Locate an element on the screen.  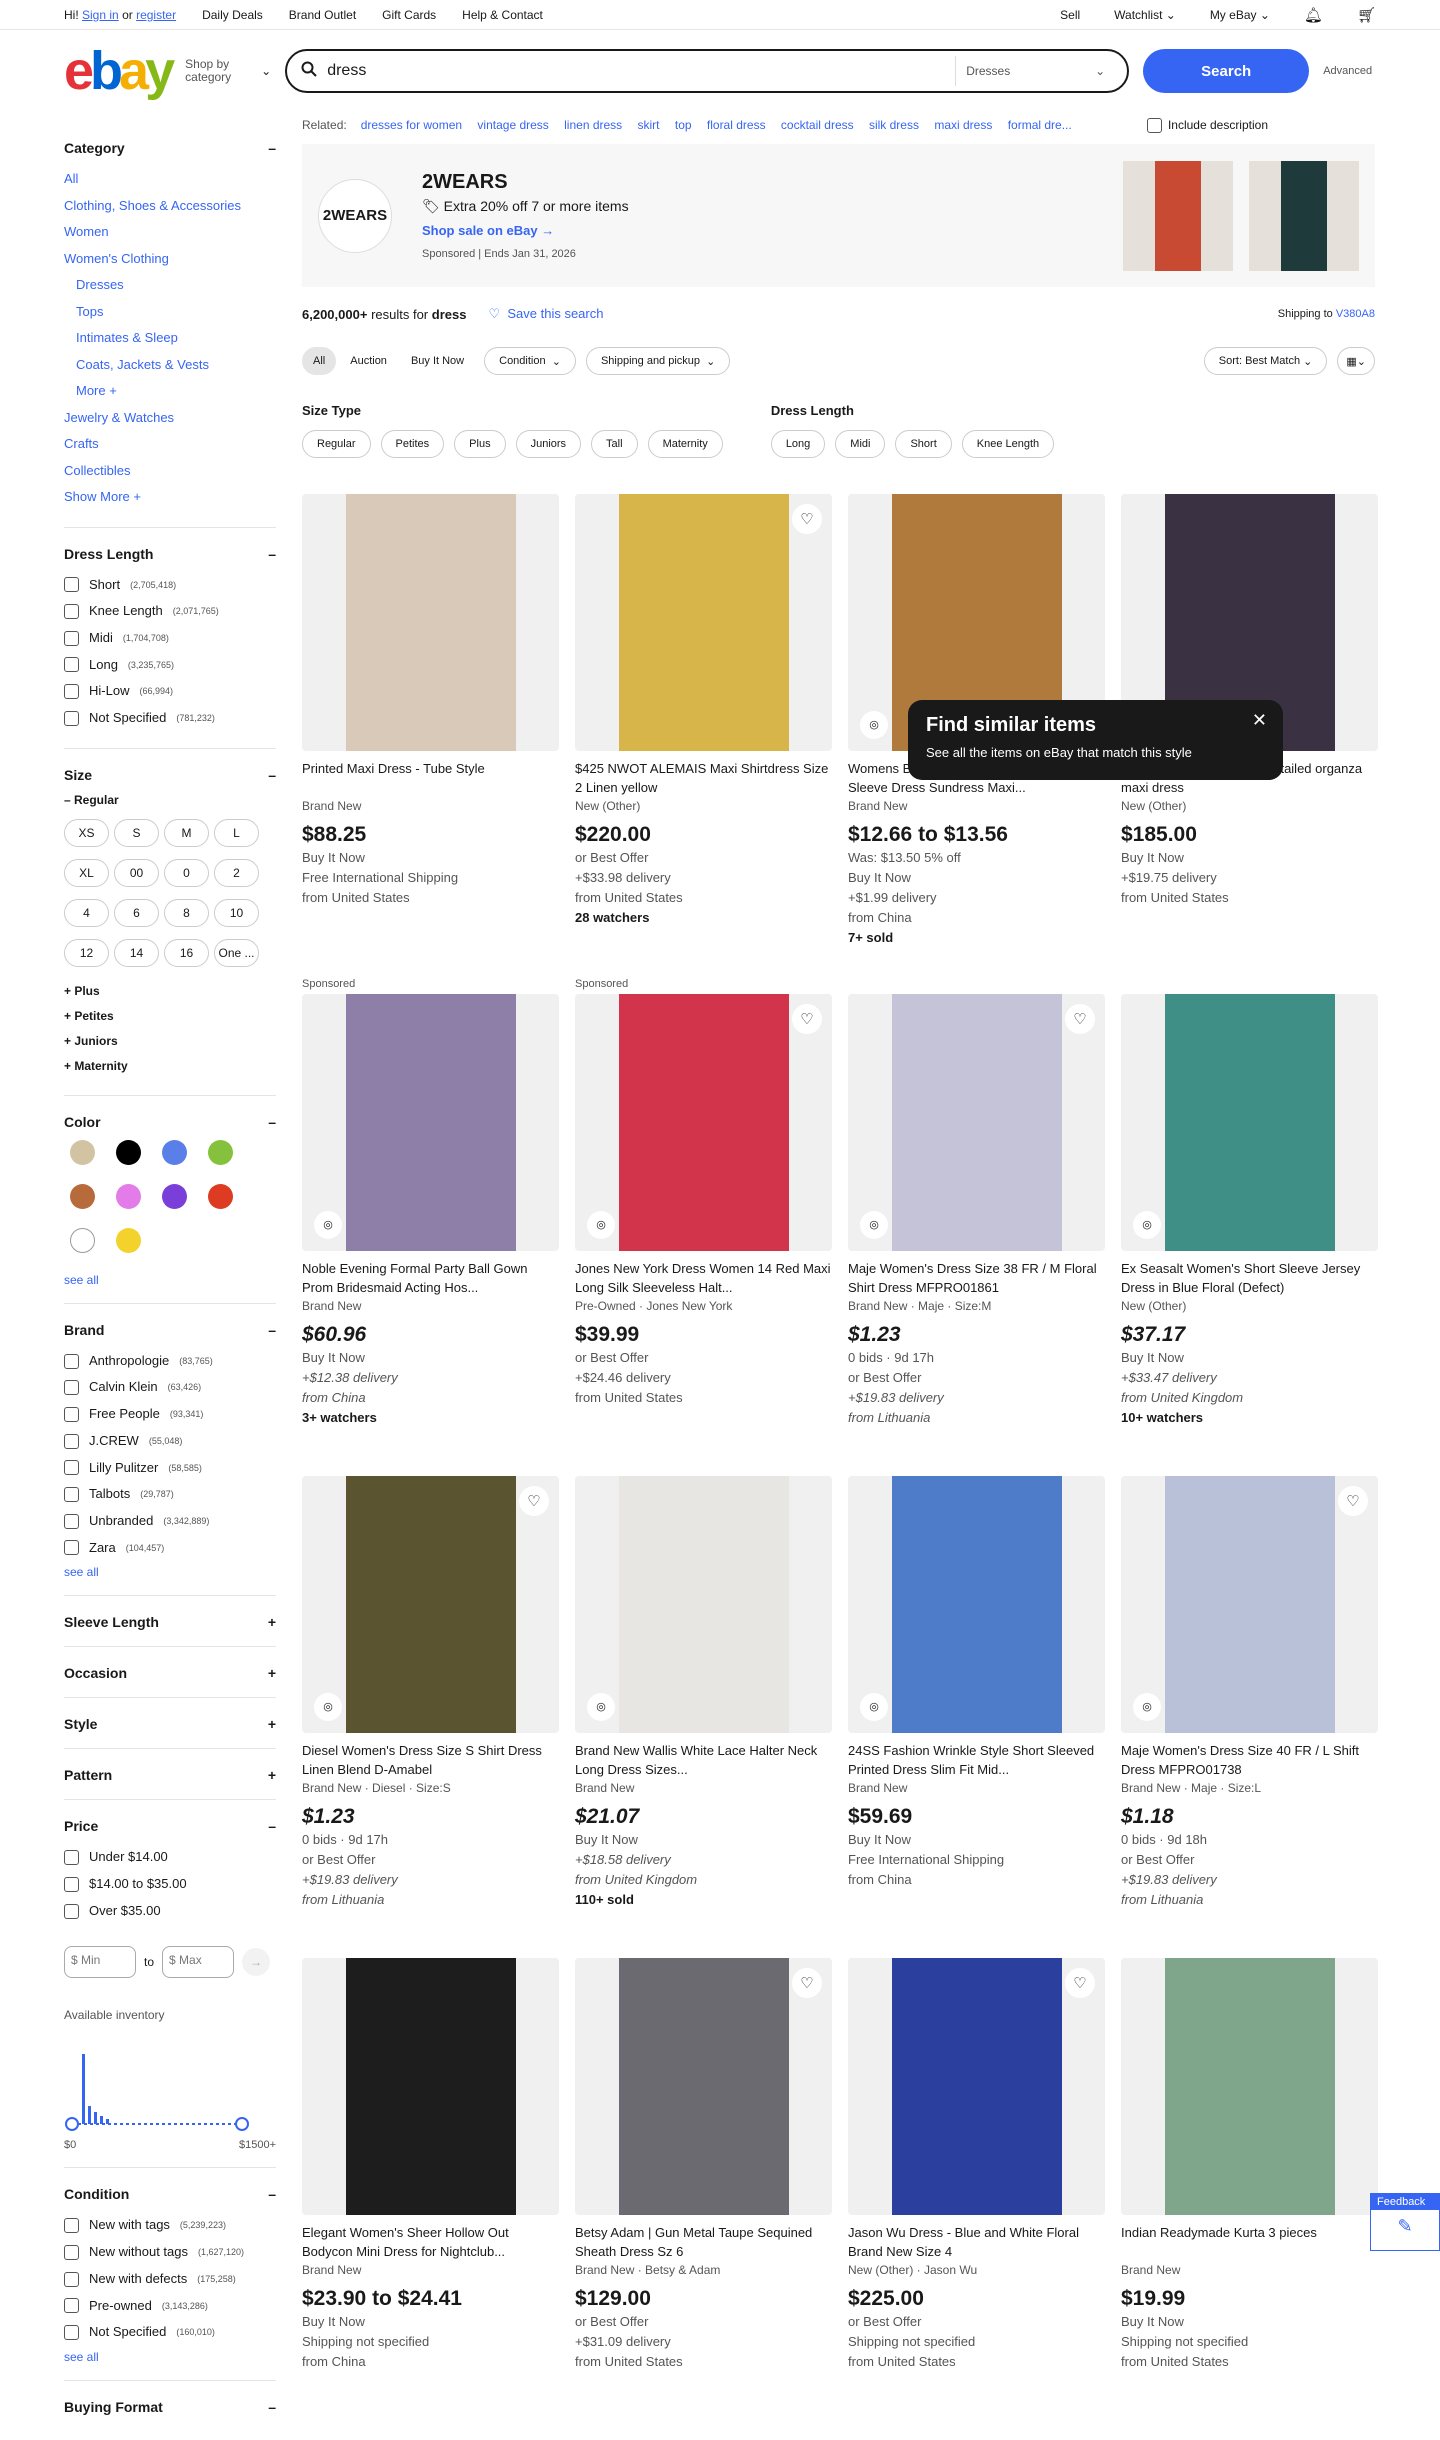
include-description: Include description is located at coordinates (1207, 125).